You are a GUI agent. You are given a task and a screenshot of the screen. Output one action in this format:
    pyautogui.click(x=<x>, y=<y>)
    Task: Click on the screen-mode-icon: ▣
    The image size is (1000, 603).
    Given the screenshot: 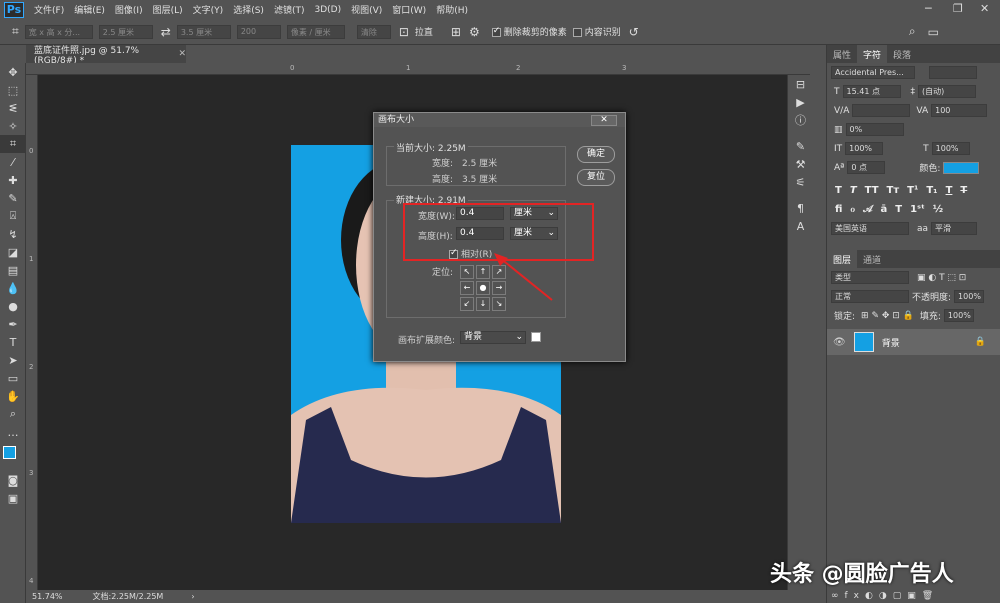 What is the action you would take?
    pyautogui.click(x=13, y=498)
    